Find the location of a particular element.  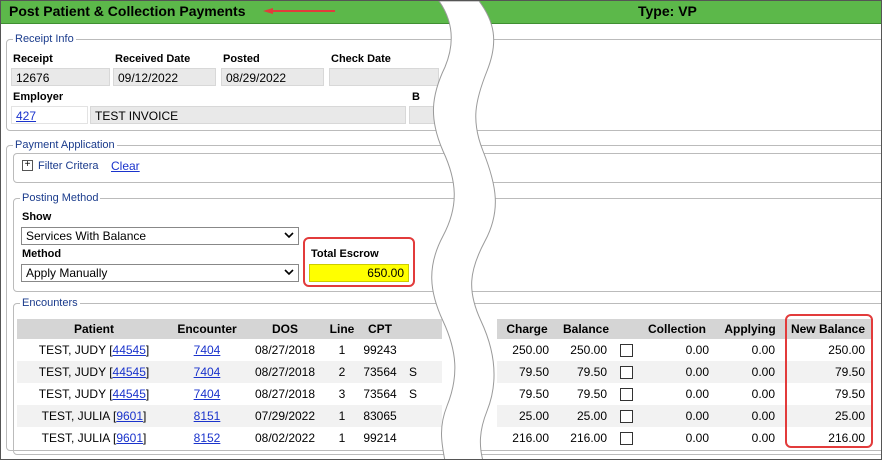

table-row: TEST, JUDY [44545] 7404 08/27/2018 1 99243 is located at coordinates (229, 350).